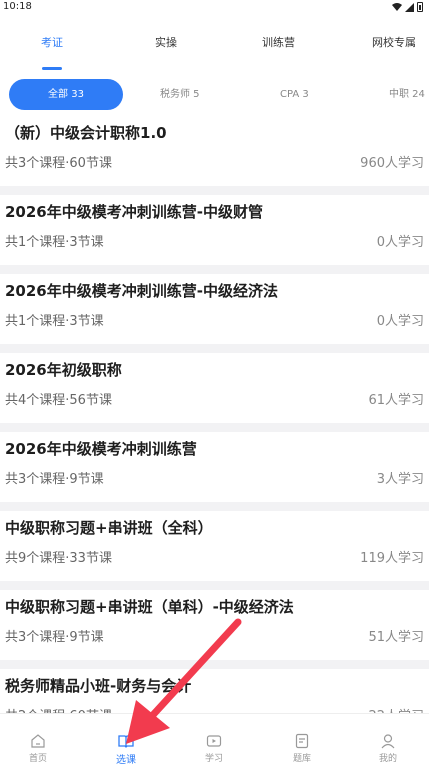 The image size is (429, 771). Describe the element at coordinates (278, 42) in the screenshot. I see `tab-training-camp: 训练营` at that location.